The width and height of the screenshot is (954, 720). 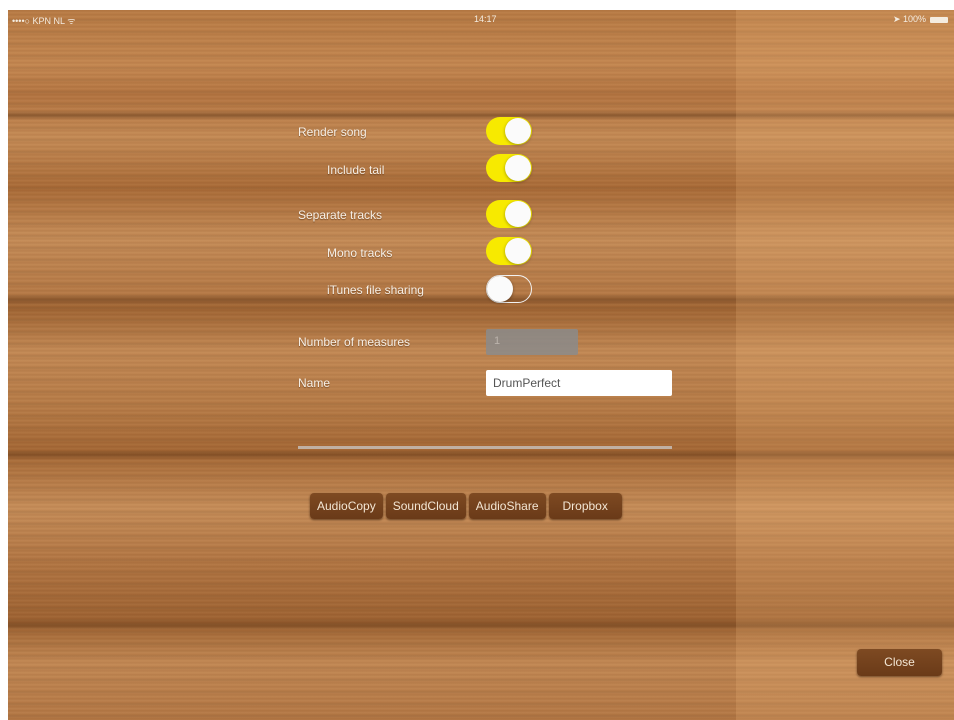 I want to click on carrier-signal: ••••○ KPN NL ᯤ, so click(x=44, y=21).